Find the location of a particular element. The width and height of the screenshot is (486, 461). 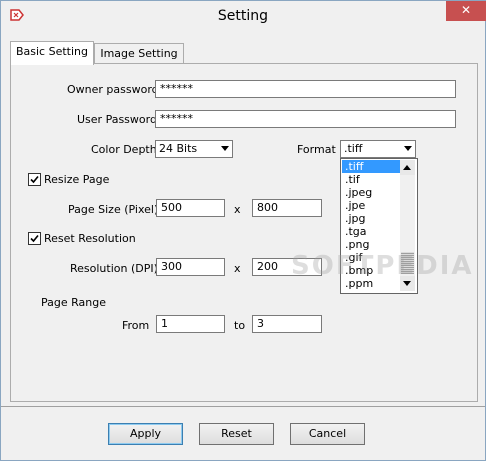

page-width-field: 500 is located at coordinates (190, 208).